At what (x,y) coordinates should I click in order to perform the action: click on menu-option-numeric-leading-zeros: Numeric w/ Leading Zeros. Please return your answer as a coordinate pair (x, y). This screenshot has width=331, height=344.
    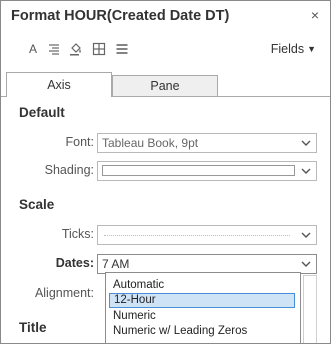
    Looking at the image, I should click on (202, 331).